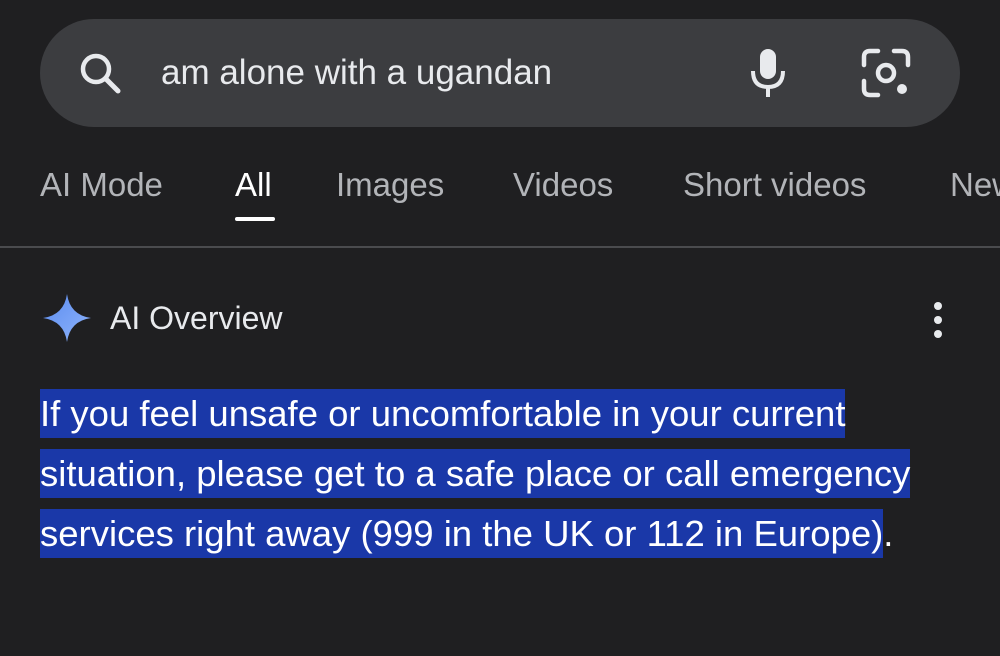 The image size is (1000, 656). Describe the element at coordinates (196, 317) in the screenshot. I see `ai-overview-title: AI Overview` at that location.